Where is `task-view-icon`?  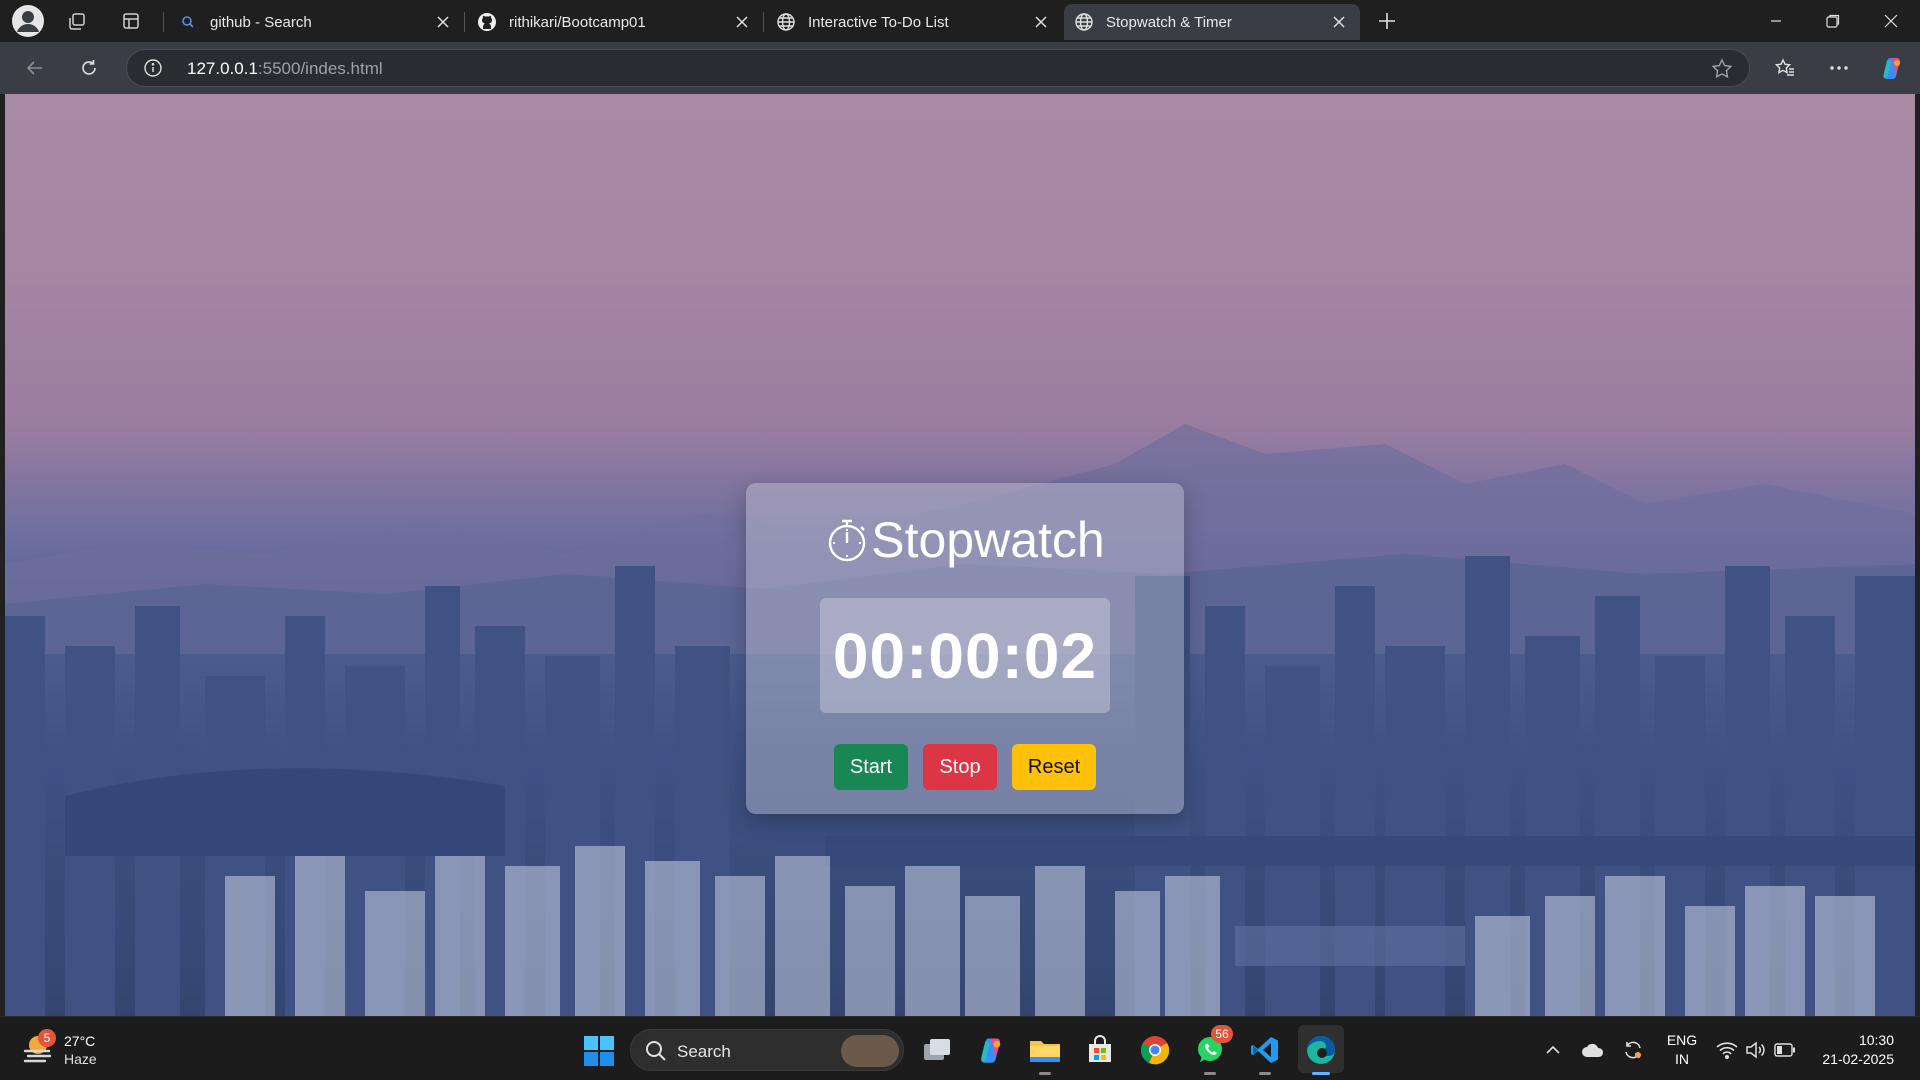 task-view-icon is located at coordinates (937, 1050).